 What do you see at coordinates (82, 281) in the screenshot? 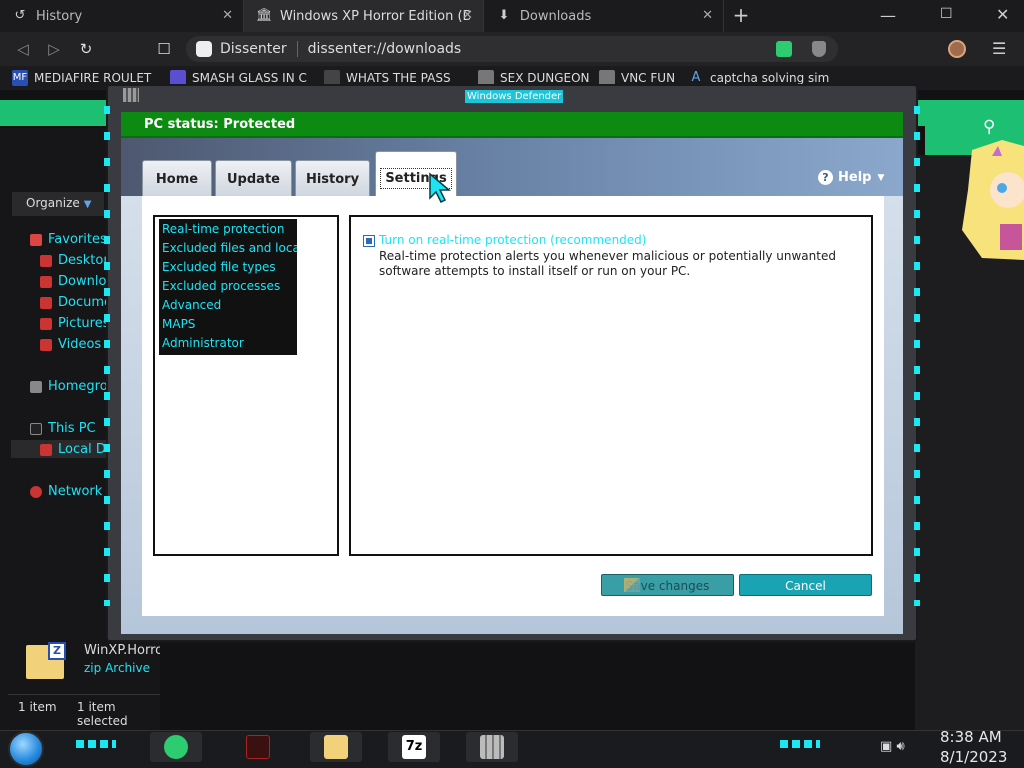
I see `nav-label: Downloads` at bounding box center [82, 281].